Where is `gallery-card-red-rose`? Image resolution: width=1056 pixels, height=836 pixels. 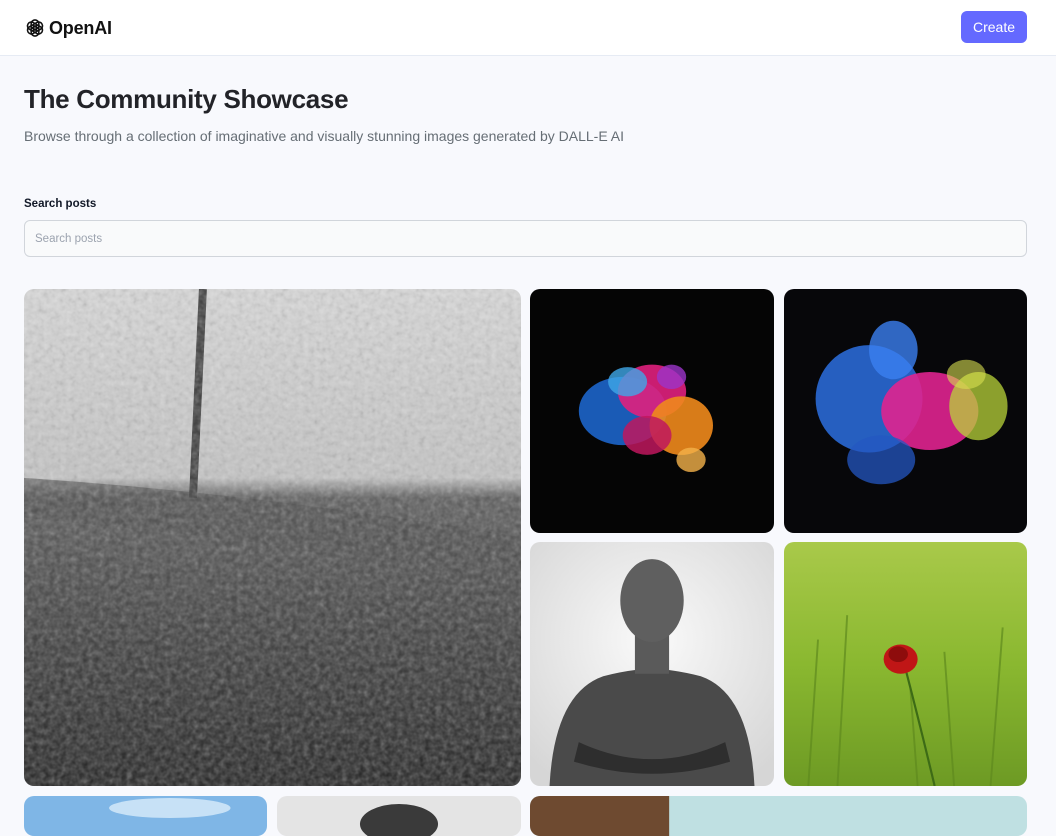 gallery-card-red-rose is located at coordinates (905, 664).